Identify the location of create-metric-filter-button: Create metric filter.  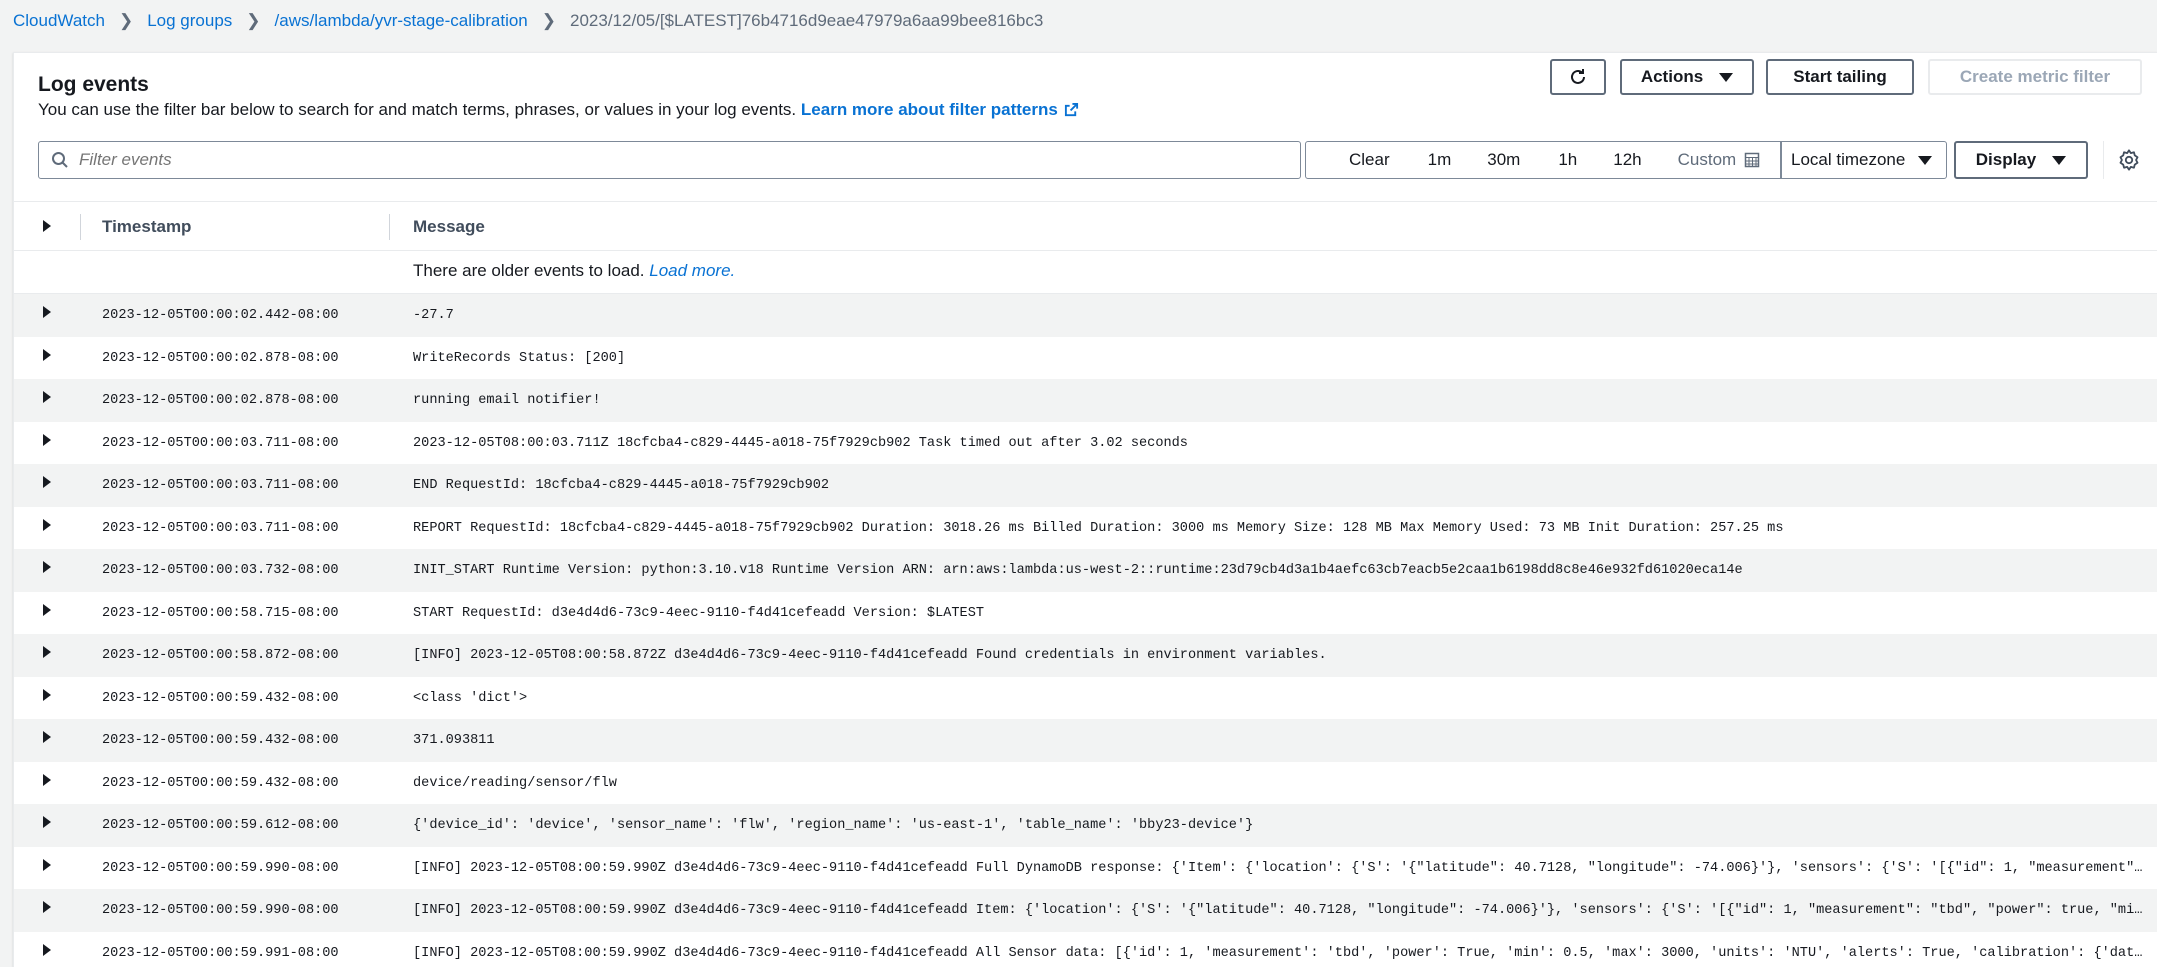
(2035, 77).